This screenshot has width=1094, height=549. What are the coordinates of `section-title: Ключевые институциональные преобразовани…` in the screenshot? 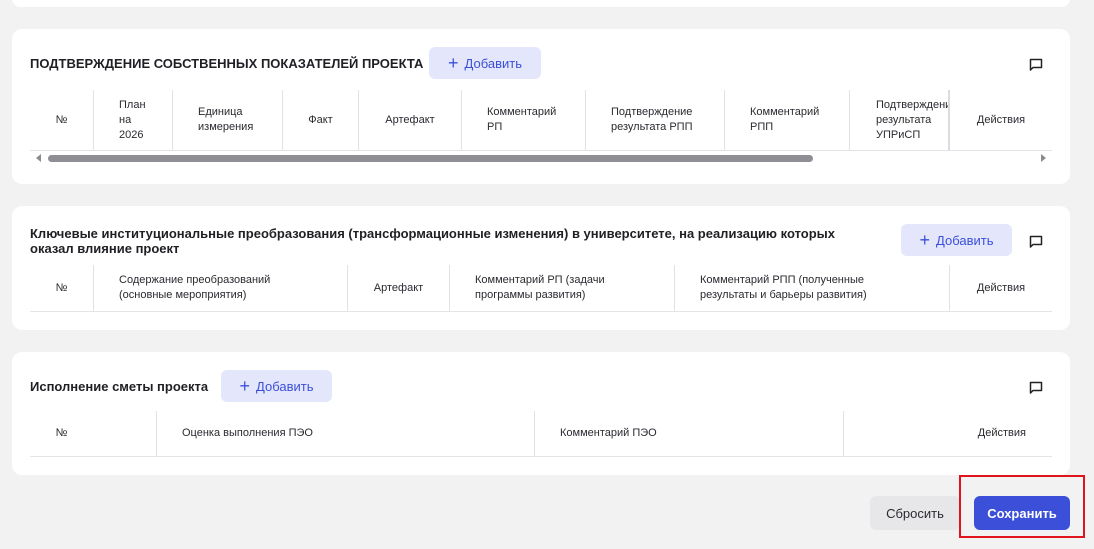 It's located at (433, 241).